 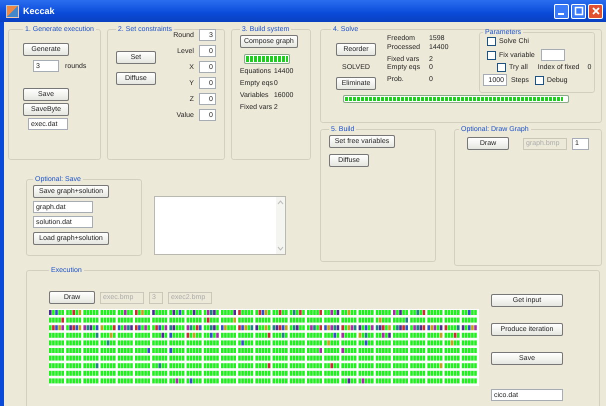 What do you see at coordinates (561, 14) in the screenshot?
I see `minimize-icon` at bounding box center [561, 14].